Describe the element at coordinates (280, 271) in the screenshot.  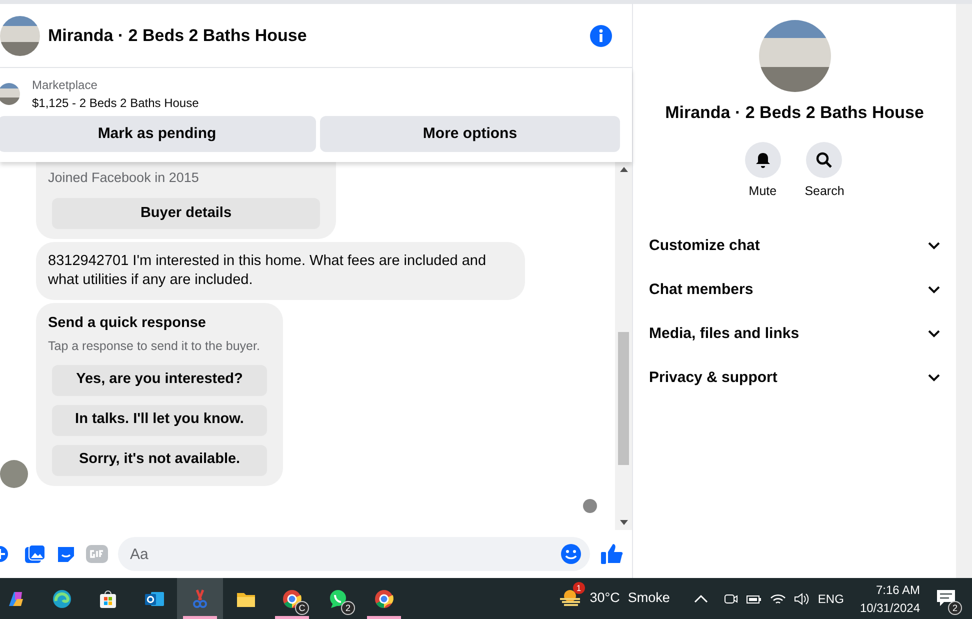
I see `message-bubble: 8312942701 I'm interested in this home. What fees are included and what utilities if any are included.` at that location.